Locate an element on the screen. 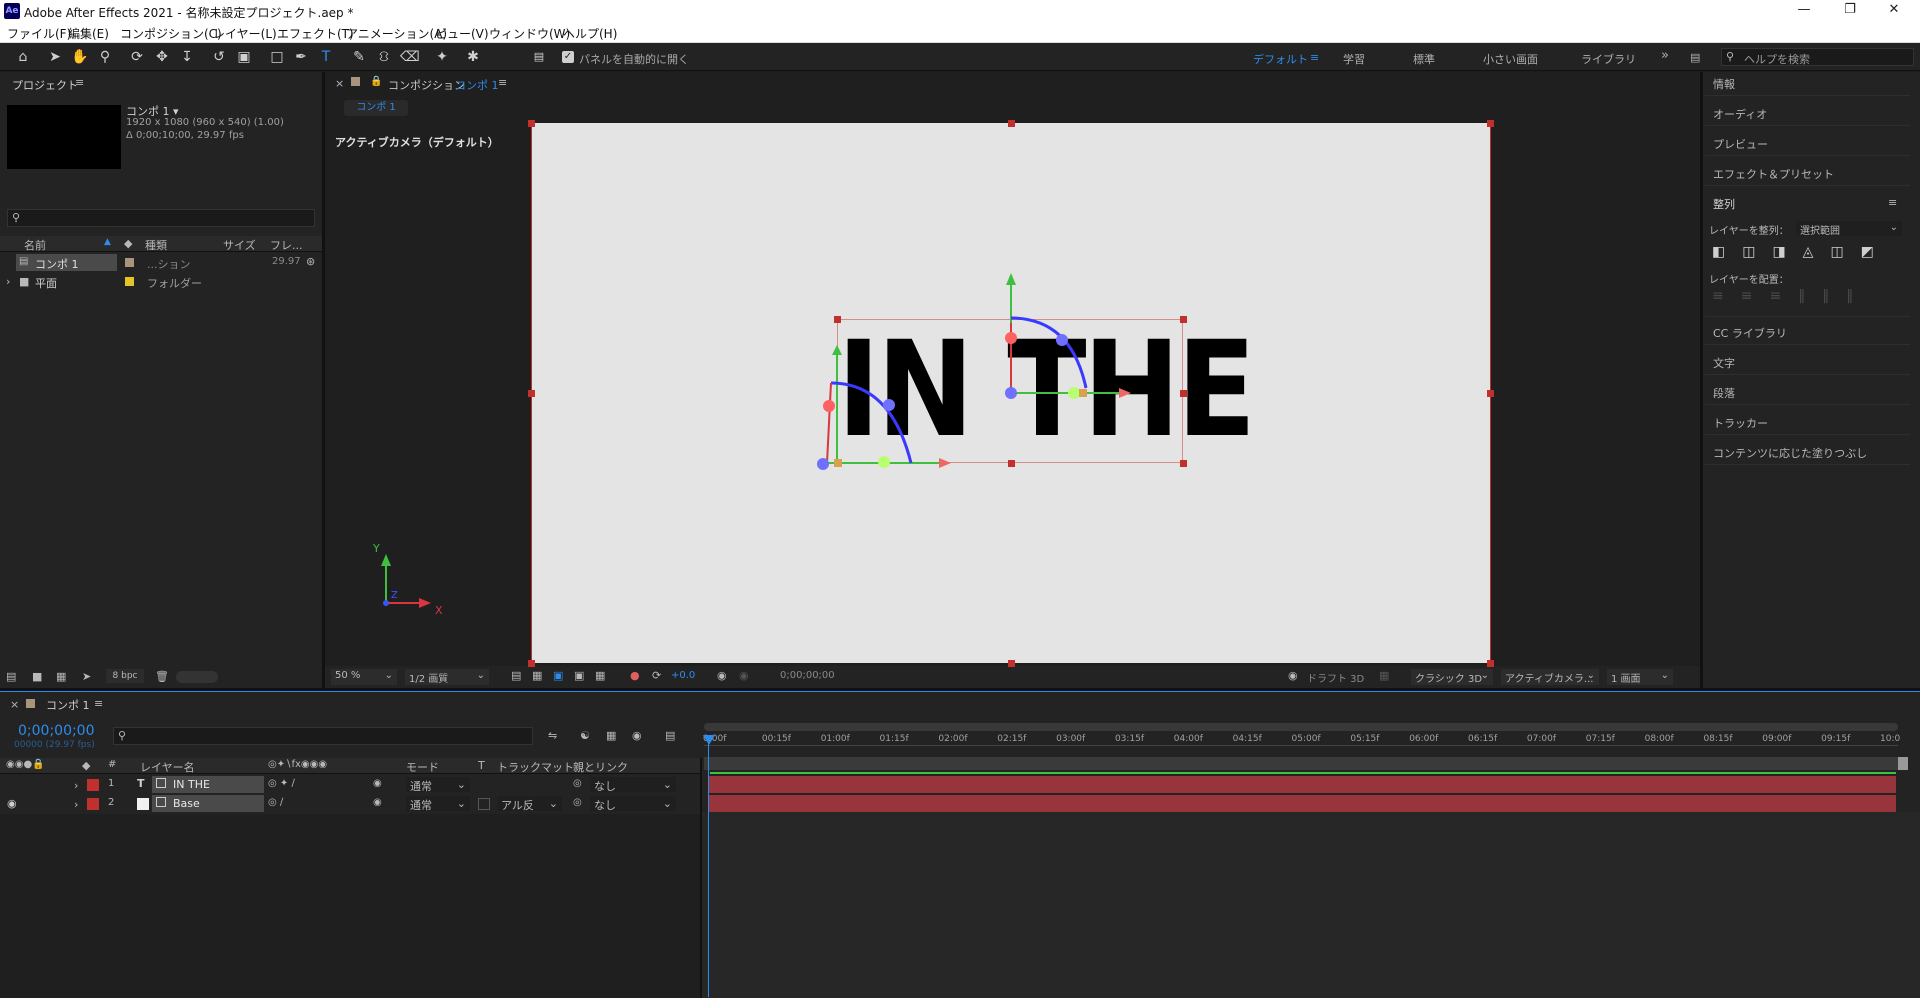 The width and height of the screenshot is (1920, 998). new-folder-icon: ■ is located at coordinates (37, 676).